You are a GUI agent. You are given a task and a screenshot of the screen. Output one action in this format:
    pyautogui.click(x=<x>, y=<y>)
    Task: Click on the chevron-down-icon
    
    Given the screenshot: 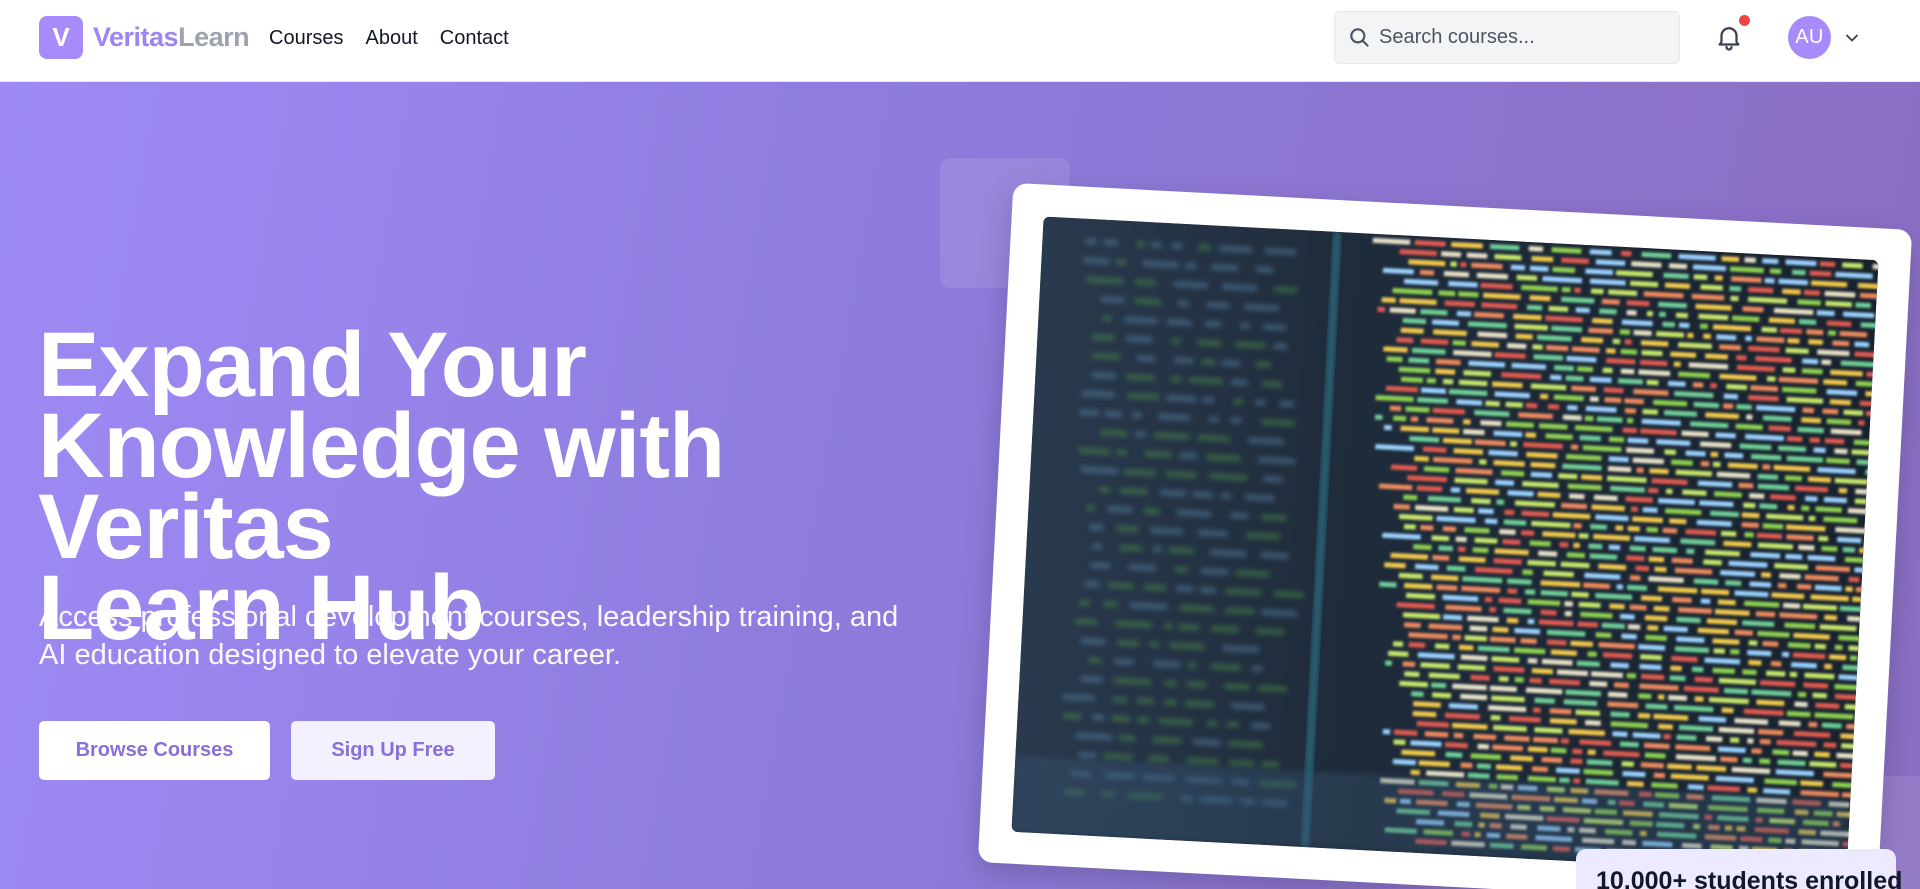 What is the action you would take?
    pyautogui.click(x=1852, y=38)
    